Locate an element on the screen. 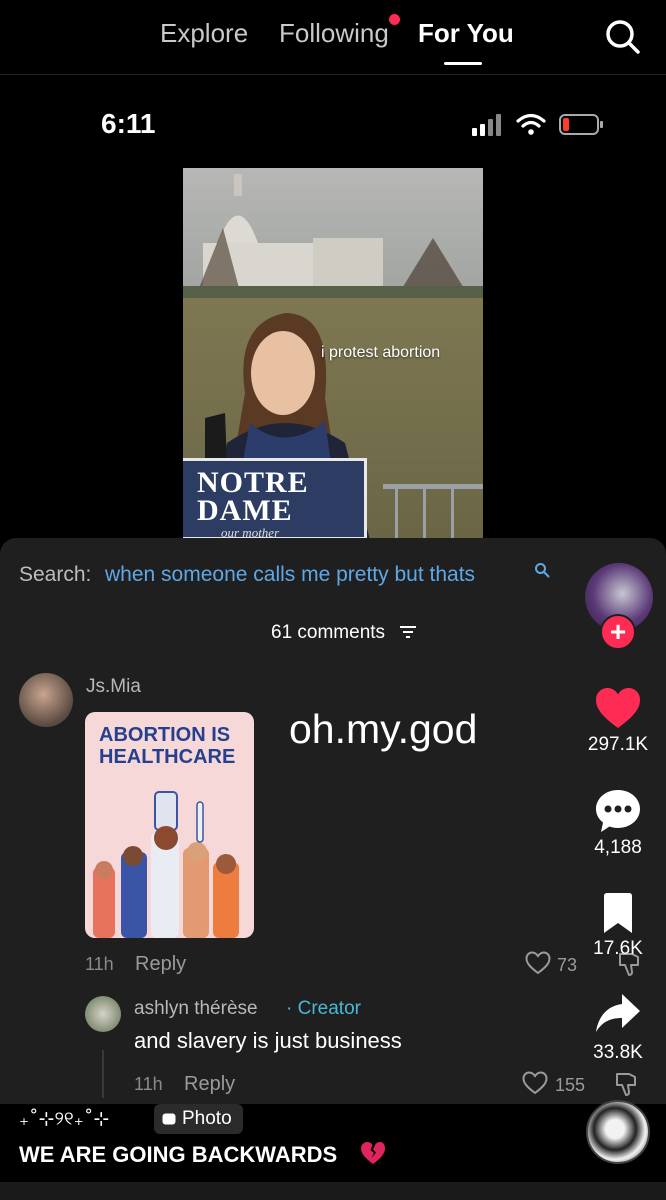 Image resolution: width=666 pixels, height=1200 pixels. broken-heart-icon is located at coordinates (373, 1153).